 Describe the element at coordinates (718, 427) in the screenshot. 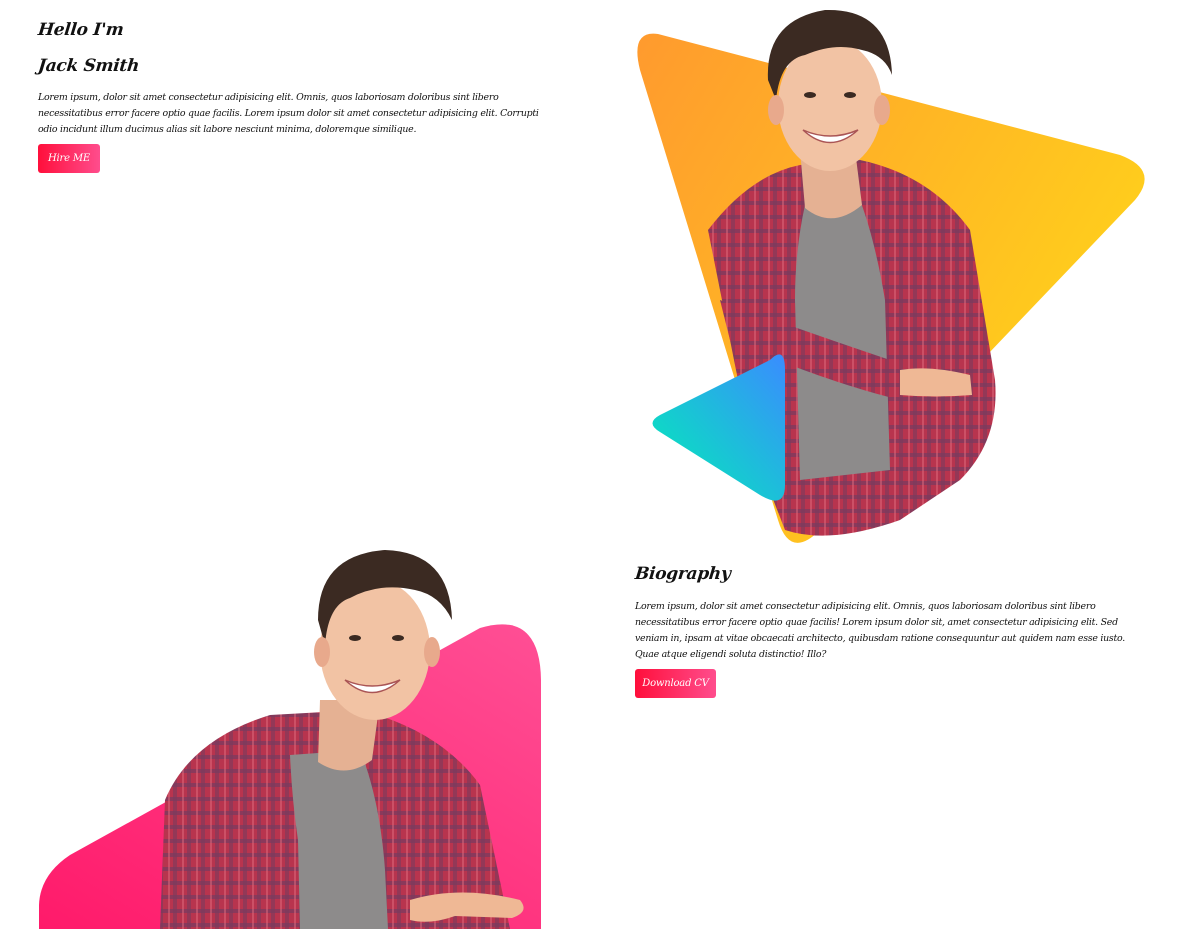

I see `small-triangle-shape` at that location.